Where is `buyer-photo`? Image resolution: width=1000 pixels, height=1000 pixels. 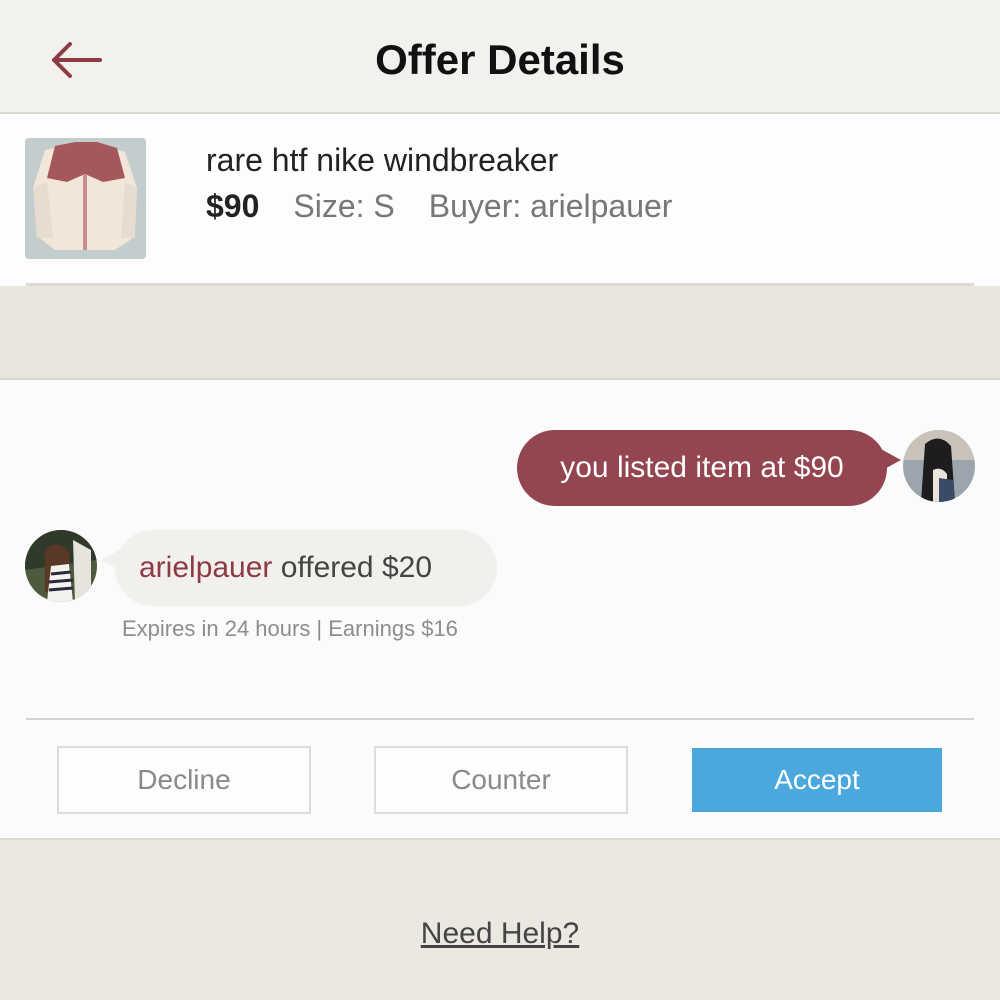 buyer-photo is located at coordinates (61, 566).